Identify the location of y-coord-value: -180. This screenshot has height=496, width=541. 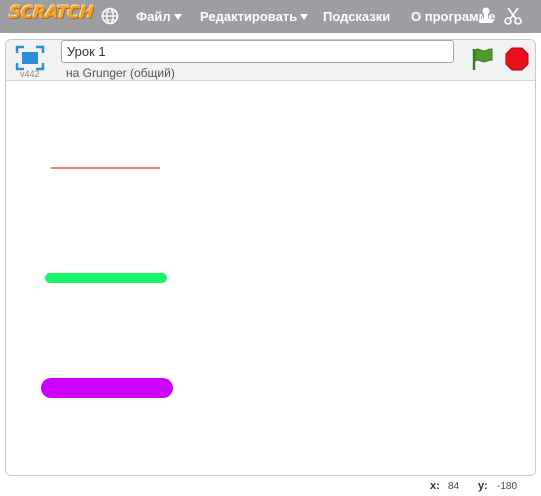
(507, 486).